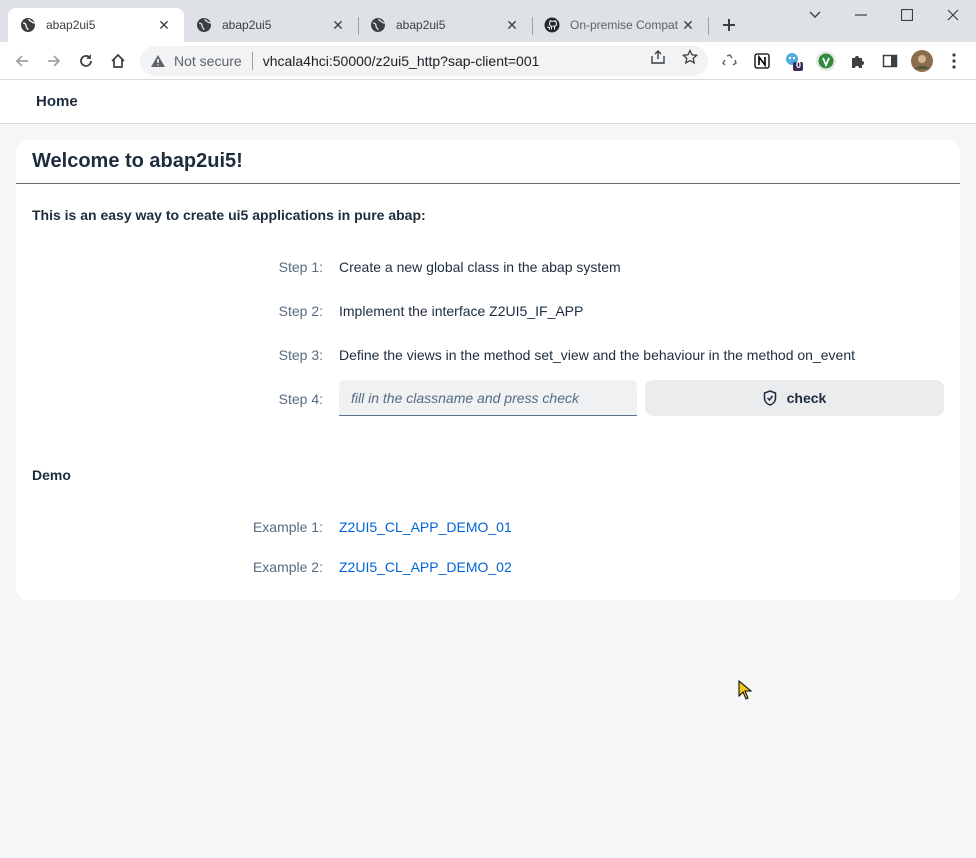  I want to click on browser-tab-3: abap2ui5 ✕, so click(445, 25).